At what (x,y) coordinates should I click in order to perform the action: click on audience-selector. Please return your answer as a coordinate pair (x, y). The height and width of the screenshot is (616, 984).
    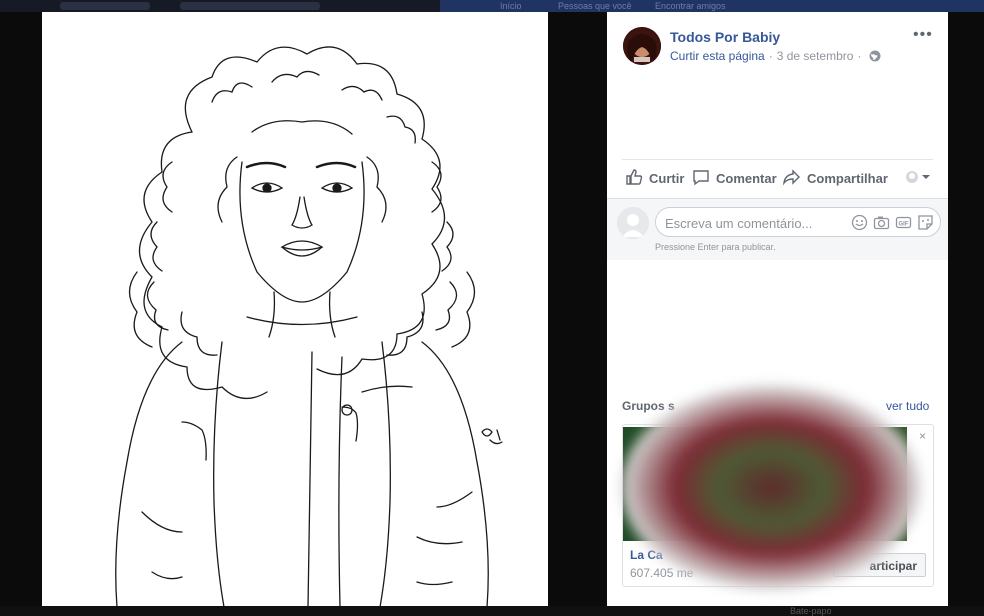
    Looking at the image, I should click on (921, 178).